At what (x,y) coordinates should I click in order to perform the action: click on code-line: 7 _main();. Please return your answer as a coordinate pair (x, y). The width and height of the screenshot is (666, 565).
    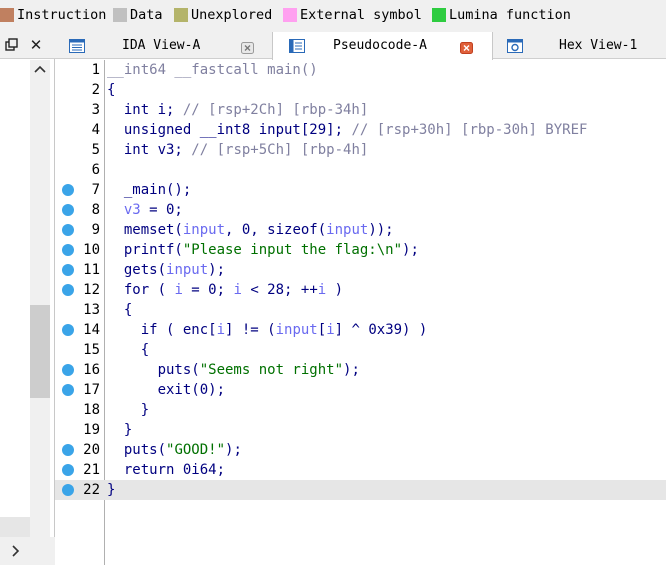
    Looking at the image, I should click on (360, 190).